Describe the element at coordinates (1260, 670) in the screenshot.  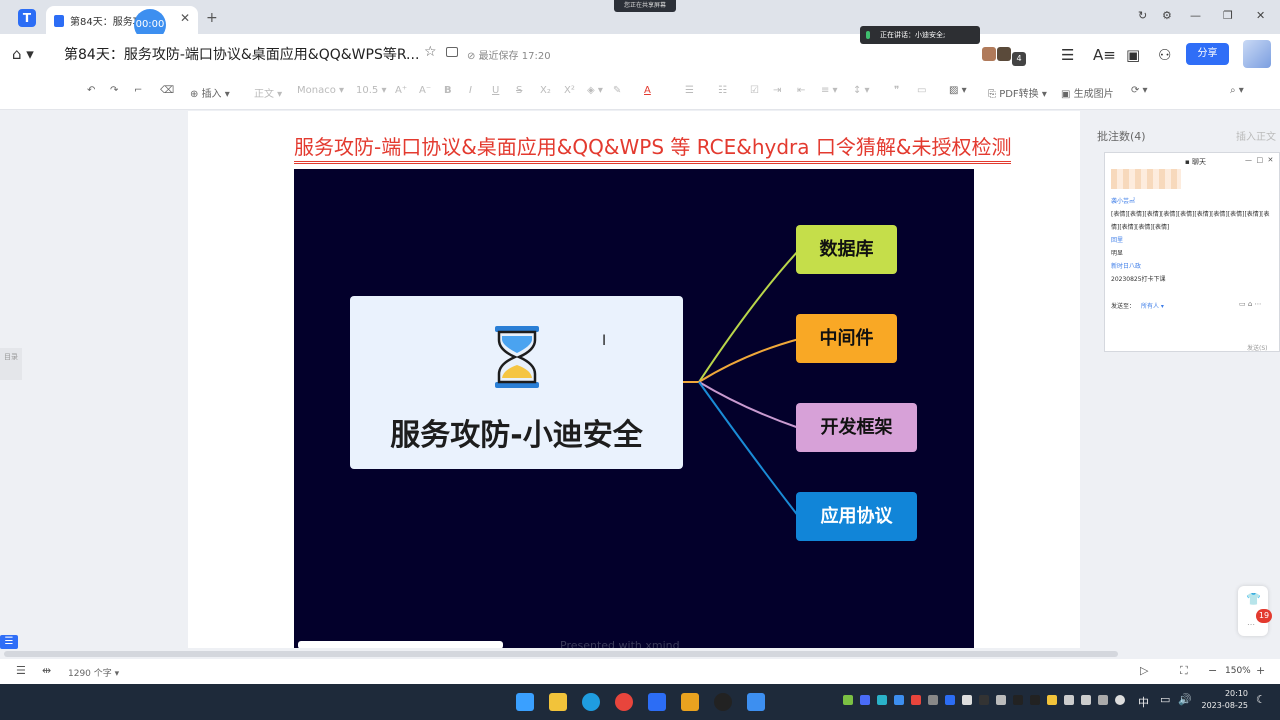
I see `zoom-in-icon: +` at that location.